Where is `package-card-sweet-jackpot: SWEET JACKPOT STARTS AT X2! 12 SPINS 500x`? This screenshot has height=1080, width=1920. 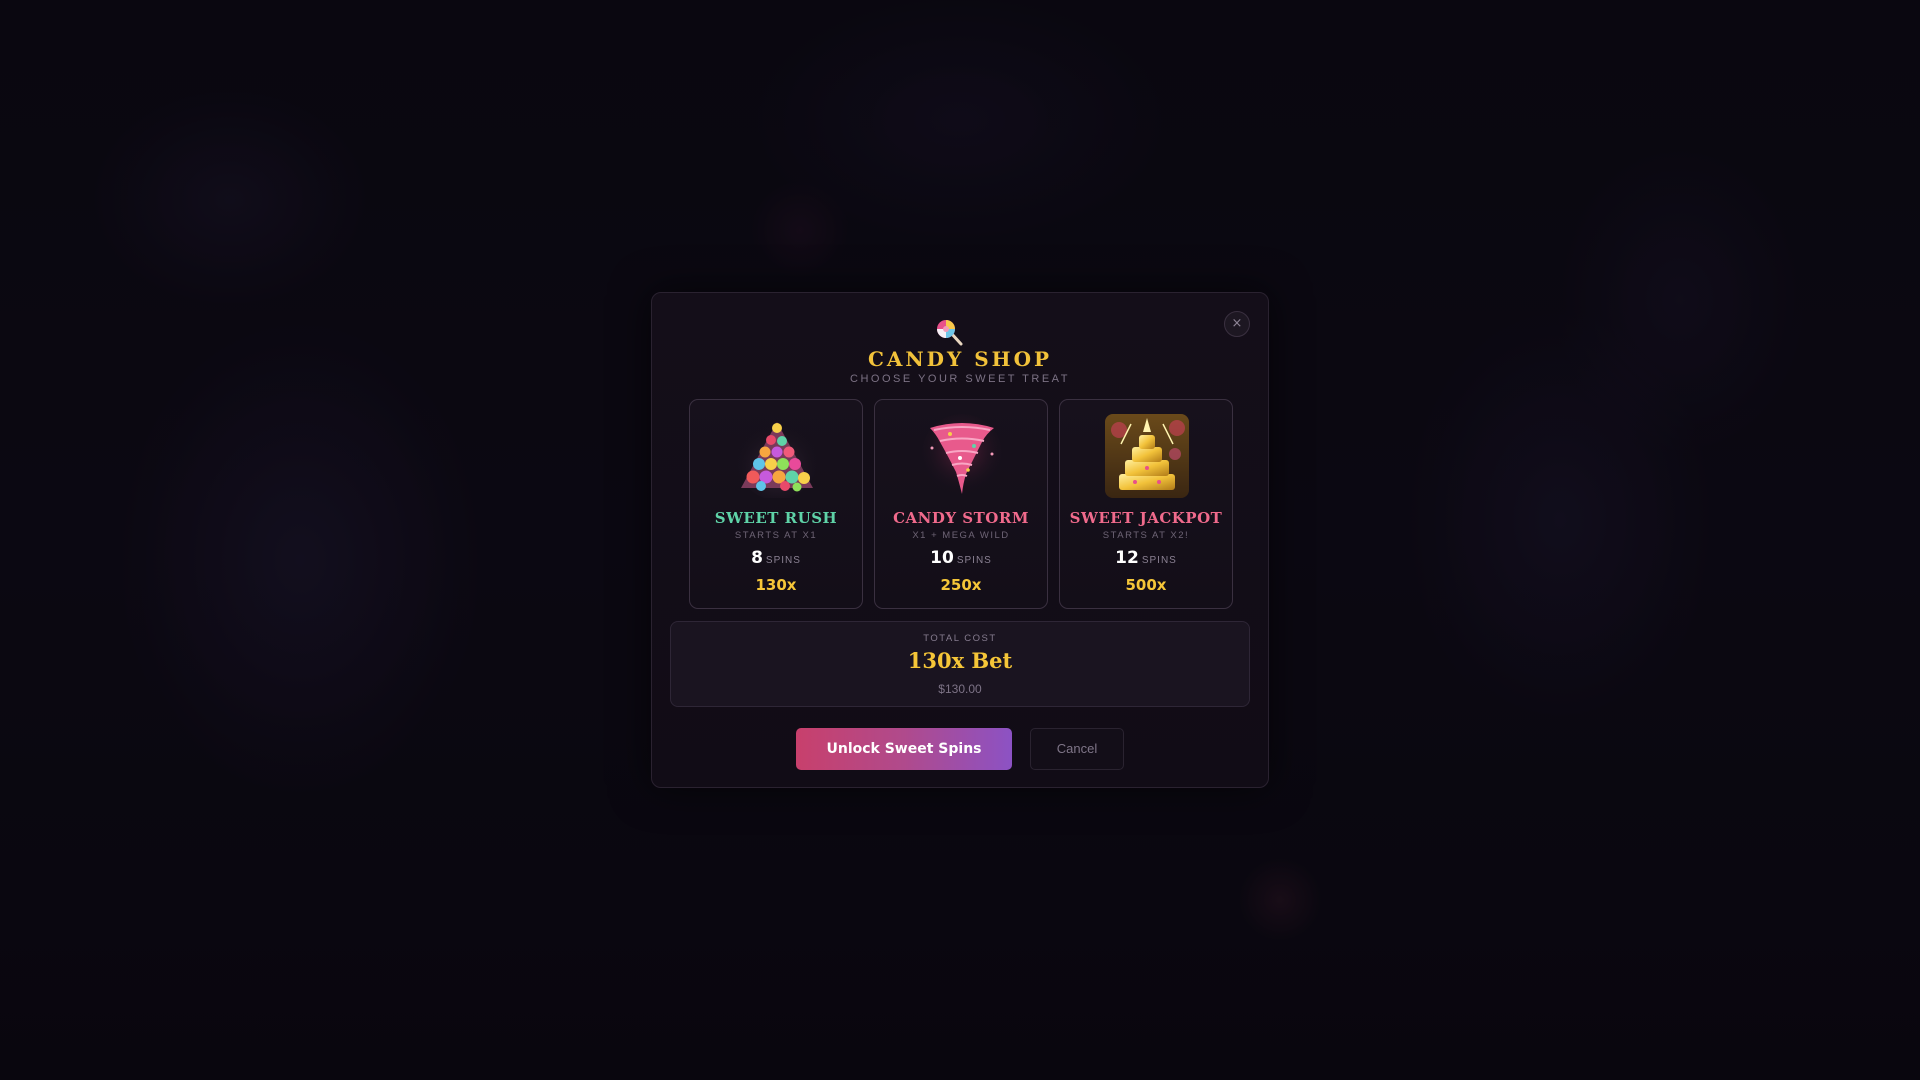
package-card-sweet-jackpot: SWEET JACKPOT STARTS AT X2! 12 SPINS 500x is located at coordinates (1146, 504).